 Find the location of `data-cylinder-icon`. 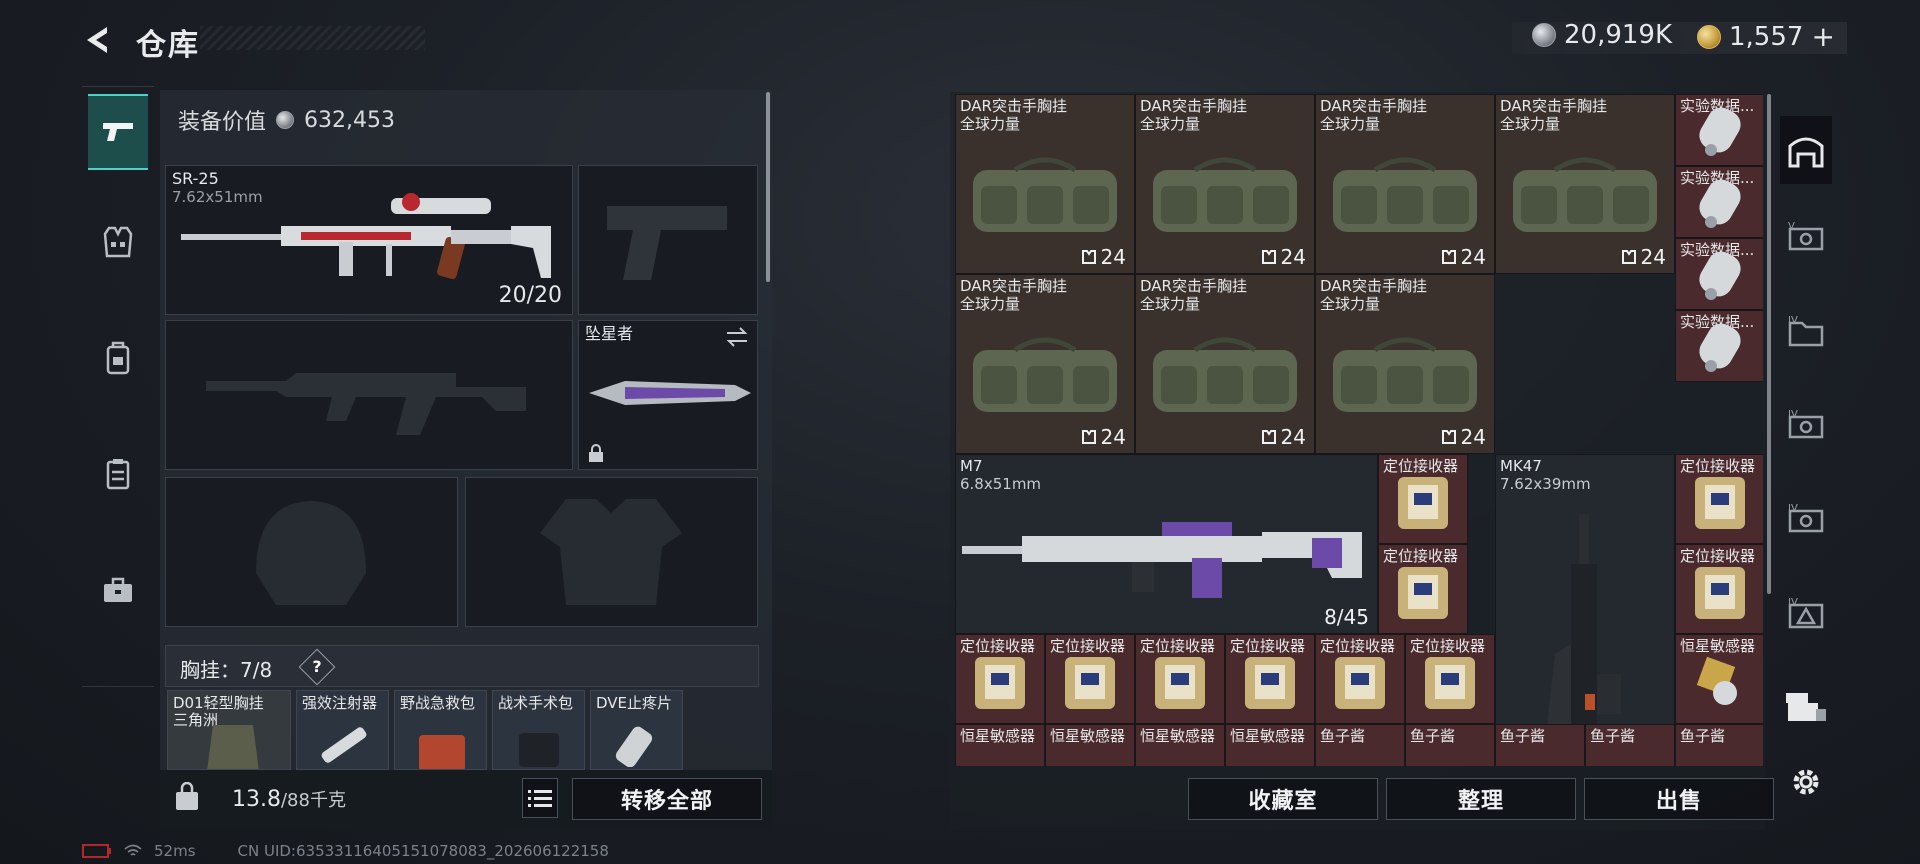

data-cylinder-icon is located at coordinates (1720, 276).